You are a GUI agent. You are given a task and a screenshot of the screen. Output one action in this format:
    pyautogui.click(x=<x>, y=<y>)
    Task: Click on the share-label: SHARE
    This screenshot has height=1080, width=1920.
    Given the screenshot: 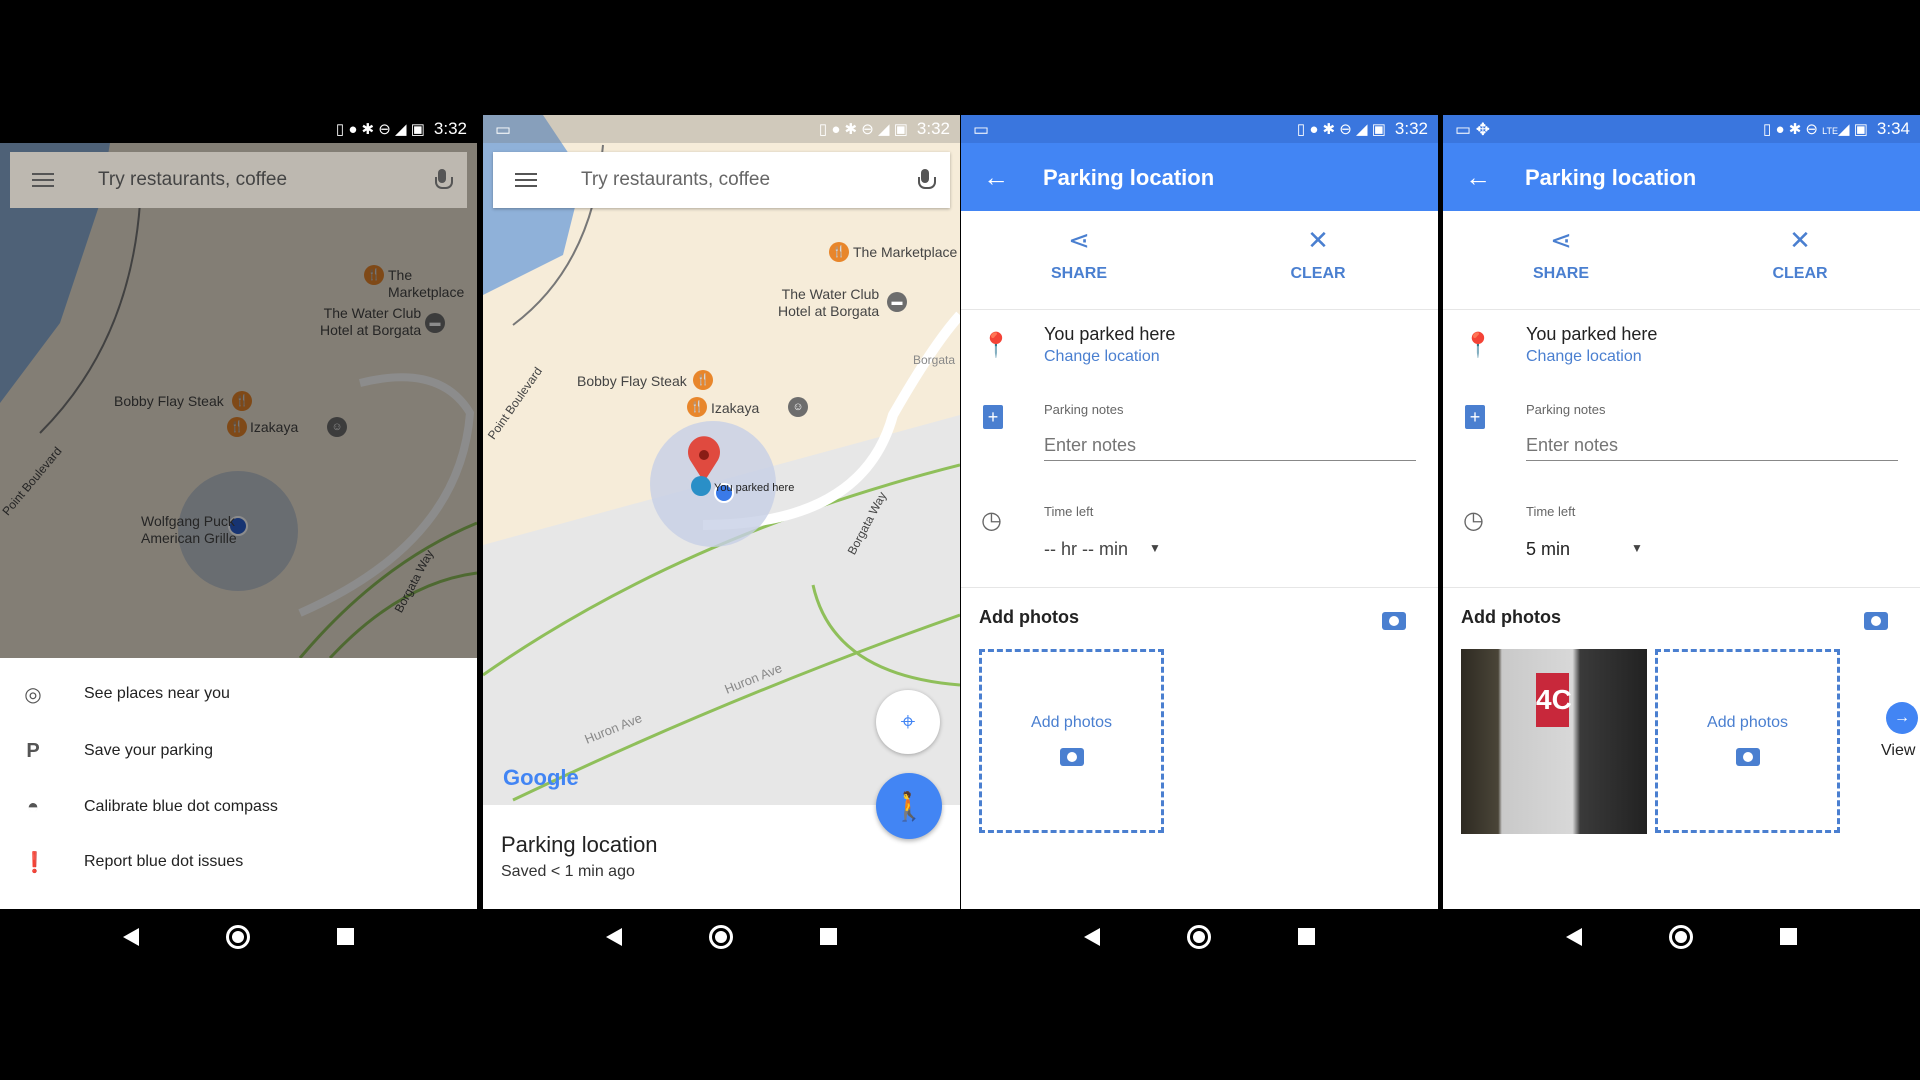 What is the action you would take?
    pyautogui.click(x=1078, y=273)
    